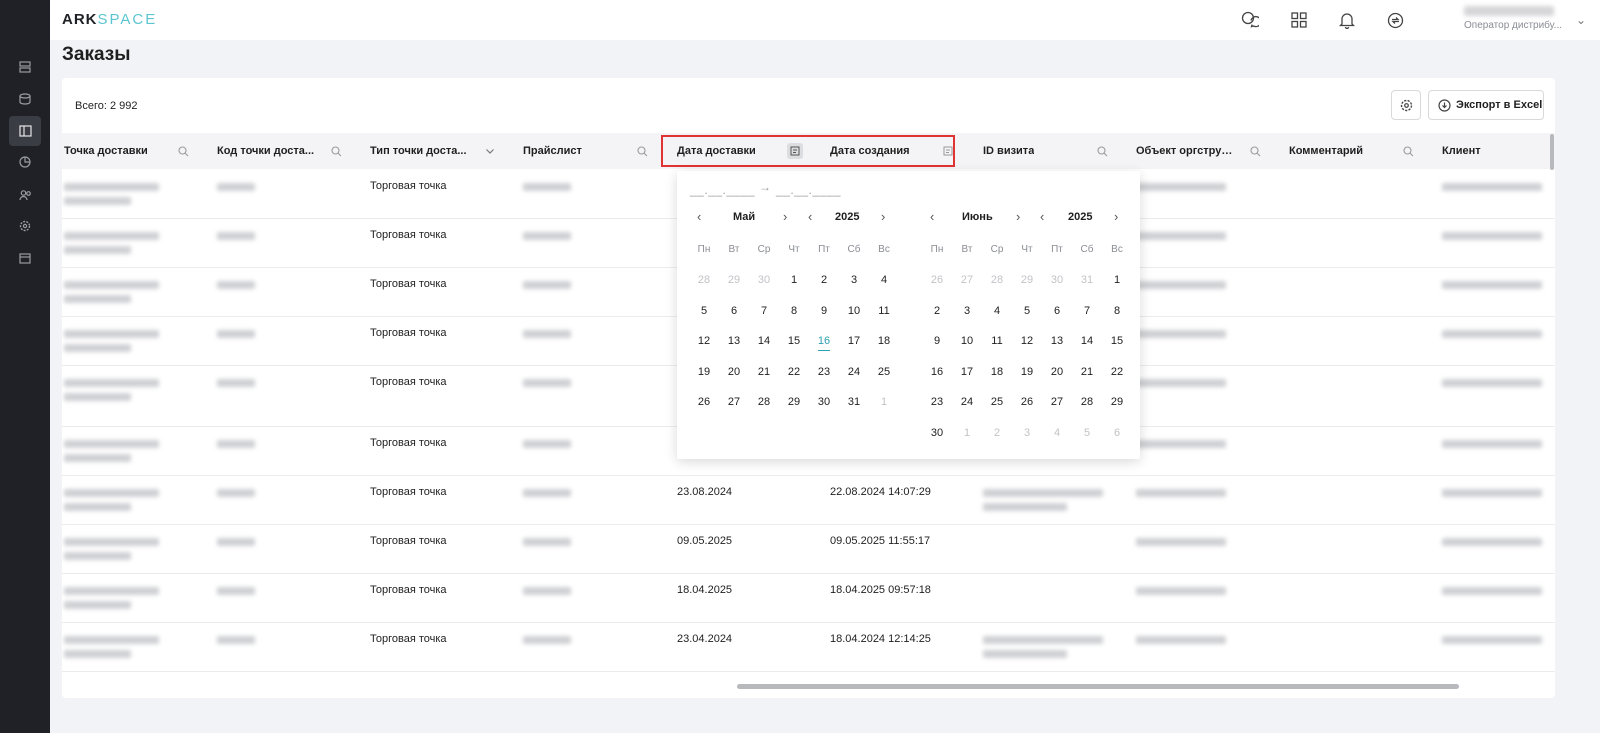  What do you see at coordinates (824, 341) in the screenshot?
I see `calendar-day-today: 16` at bounding box center [824, 341].